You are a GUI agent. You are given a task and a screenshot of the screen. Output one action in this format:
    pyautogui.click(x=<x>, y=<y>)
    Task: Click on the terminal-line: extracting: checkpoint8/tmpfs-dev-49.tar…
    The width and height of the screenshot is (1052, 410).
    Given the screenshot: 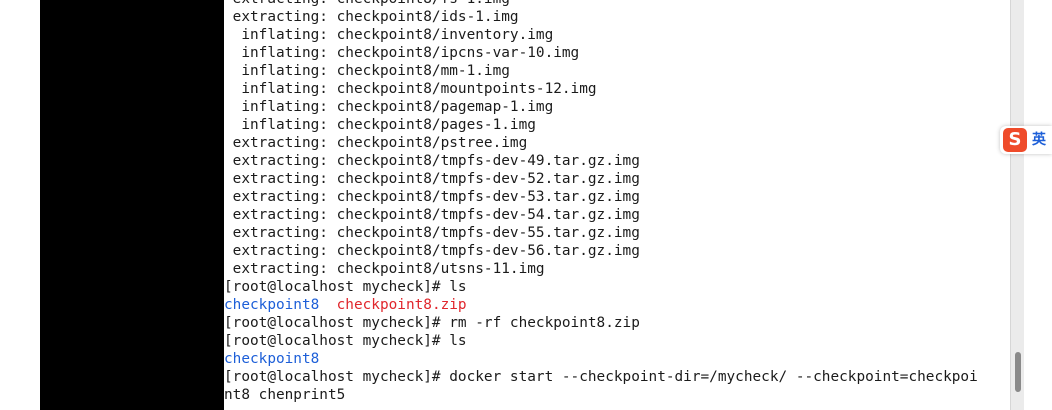 What is the action you would take?
    pyautogui.click(x=432, y=161)
    